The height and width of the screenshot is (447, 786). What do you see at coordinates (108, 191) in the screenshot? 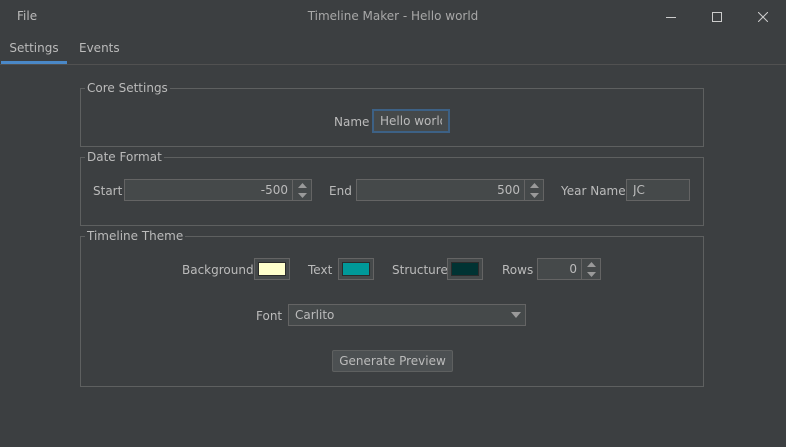
I see `start-label: Start` at bounding box center [108, 191].